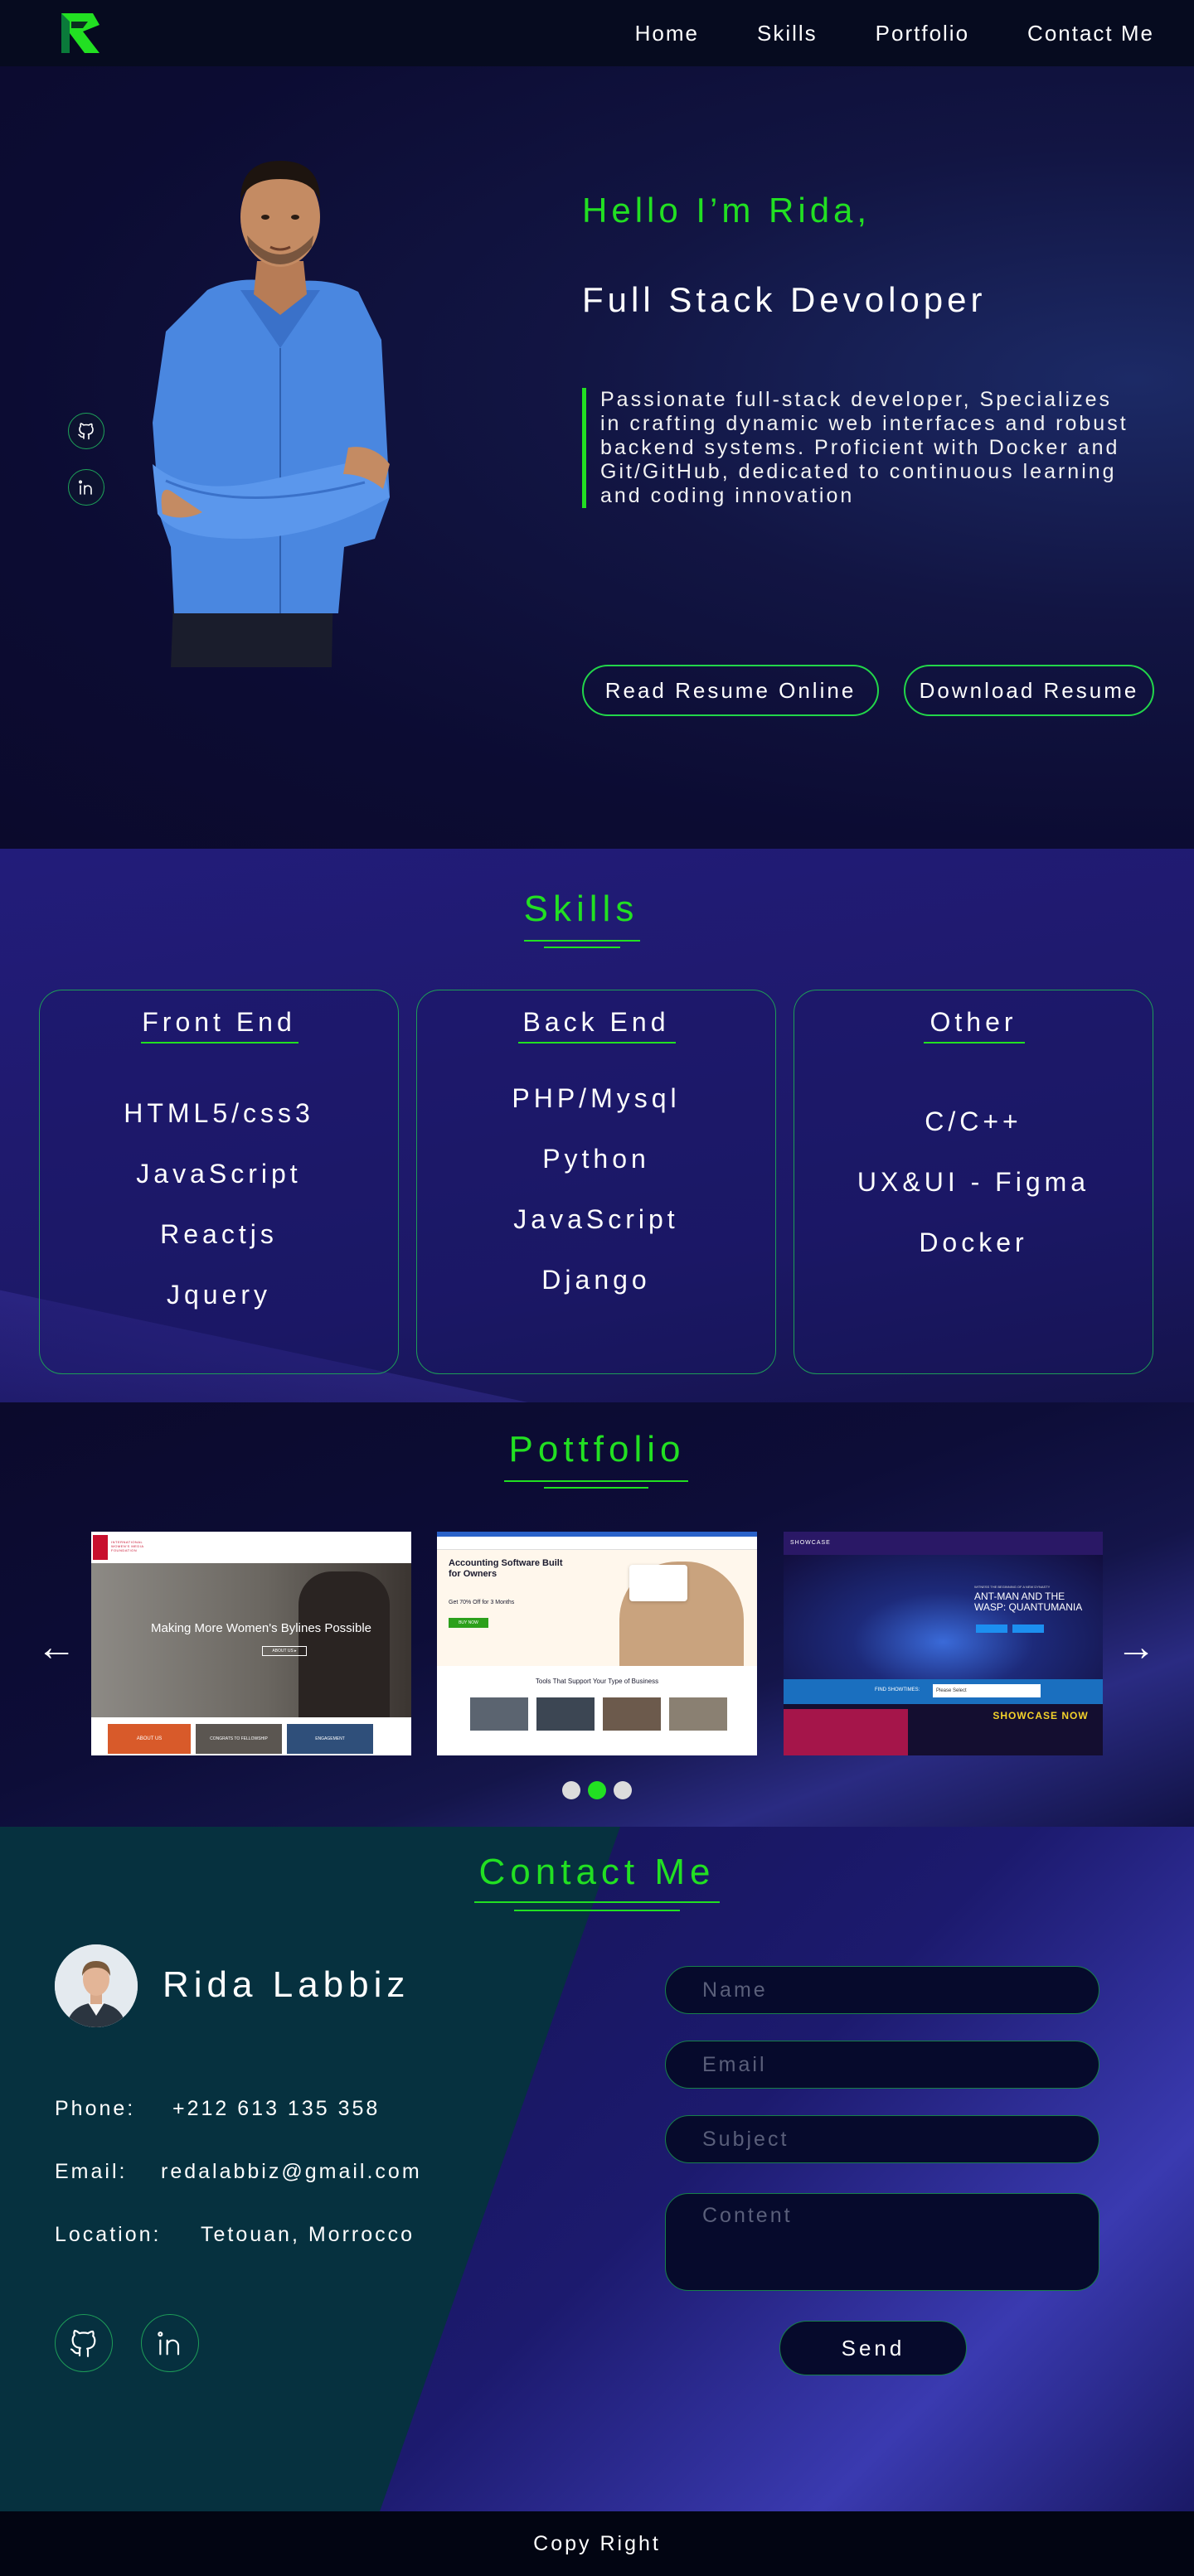  What do you see at coordinates (91, 2171) in the screenshot?
I see `email-label: Email:` at bounding box center [91, 2171].